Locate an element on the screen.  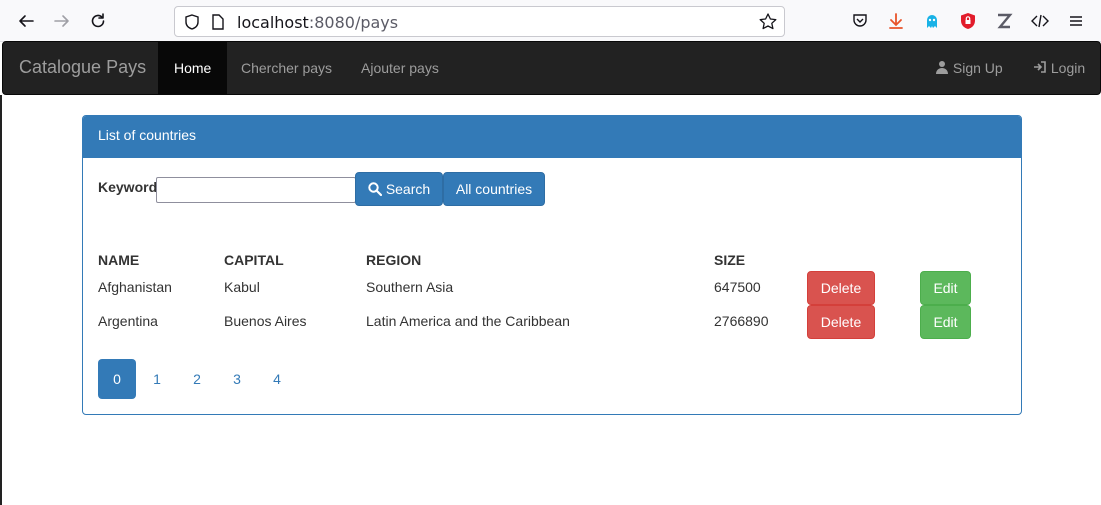
column-header-region: REGION is located at coordinates (394, 260).